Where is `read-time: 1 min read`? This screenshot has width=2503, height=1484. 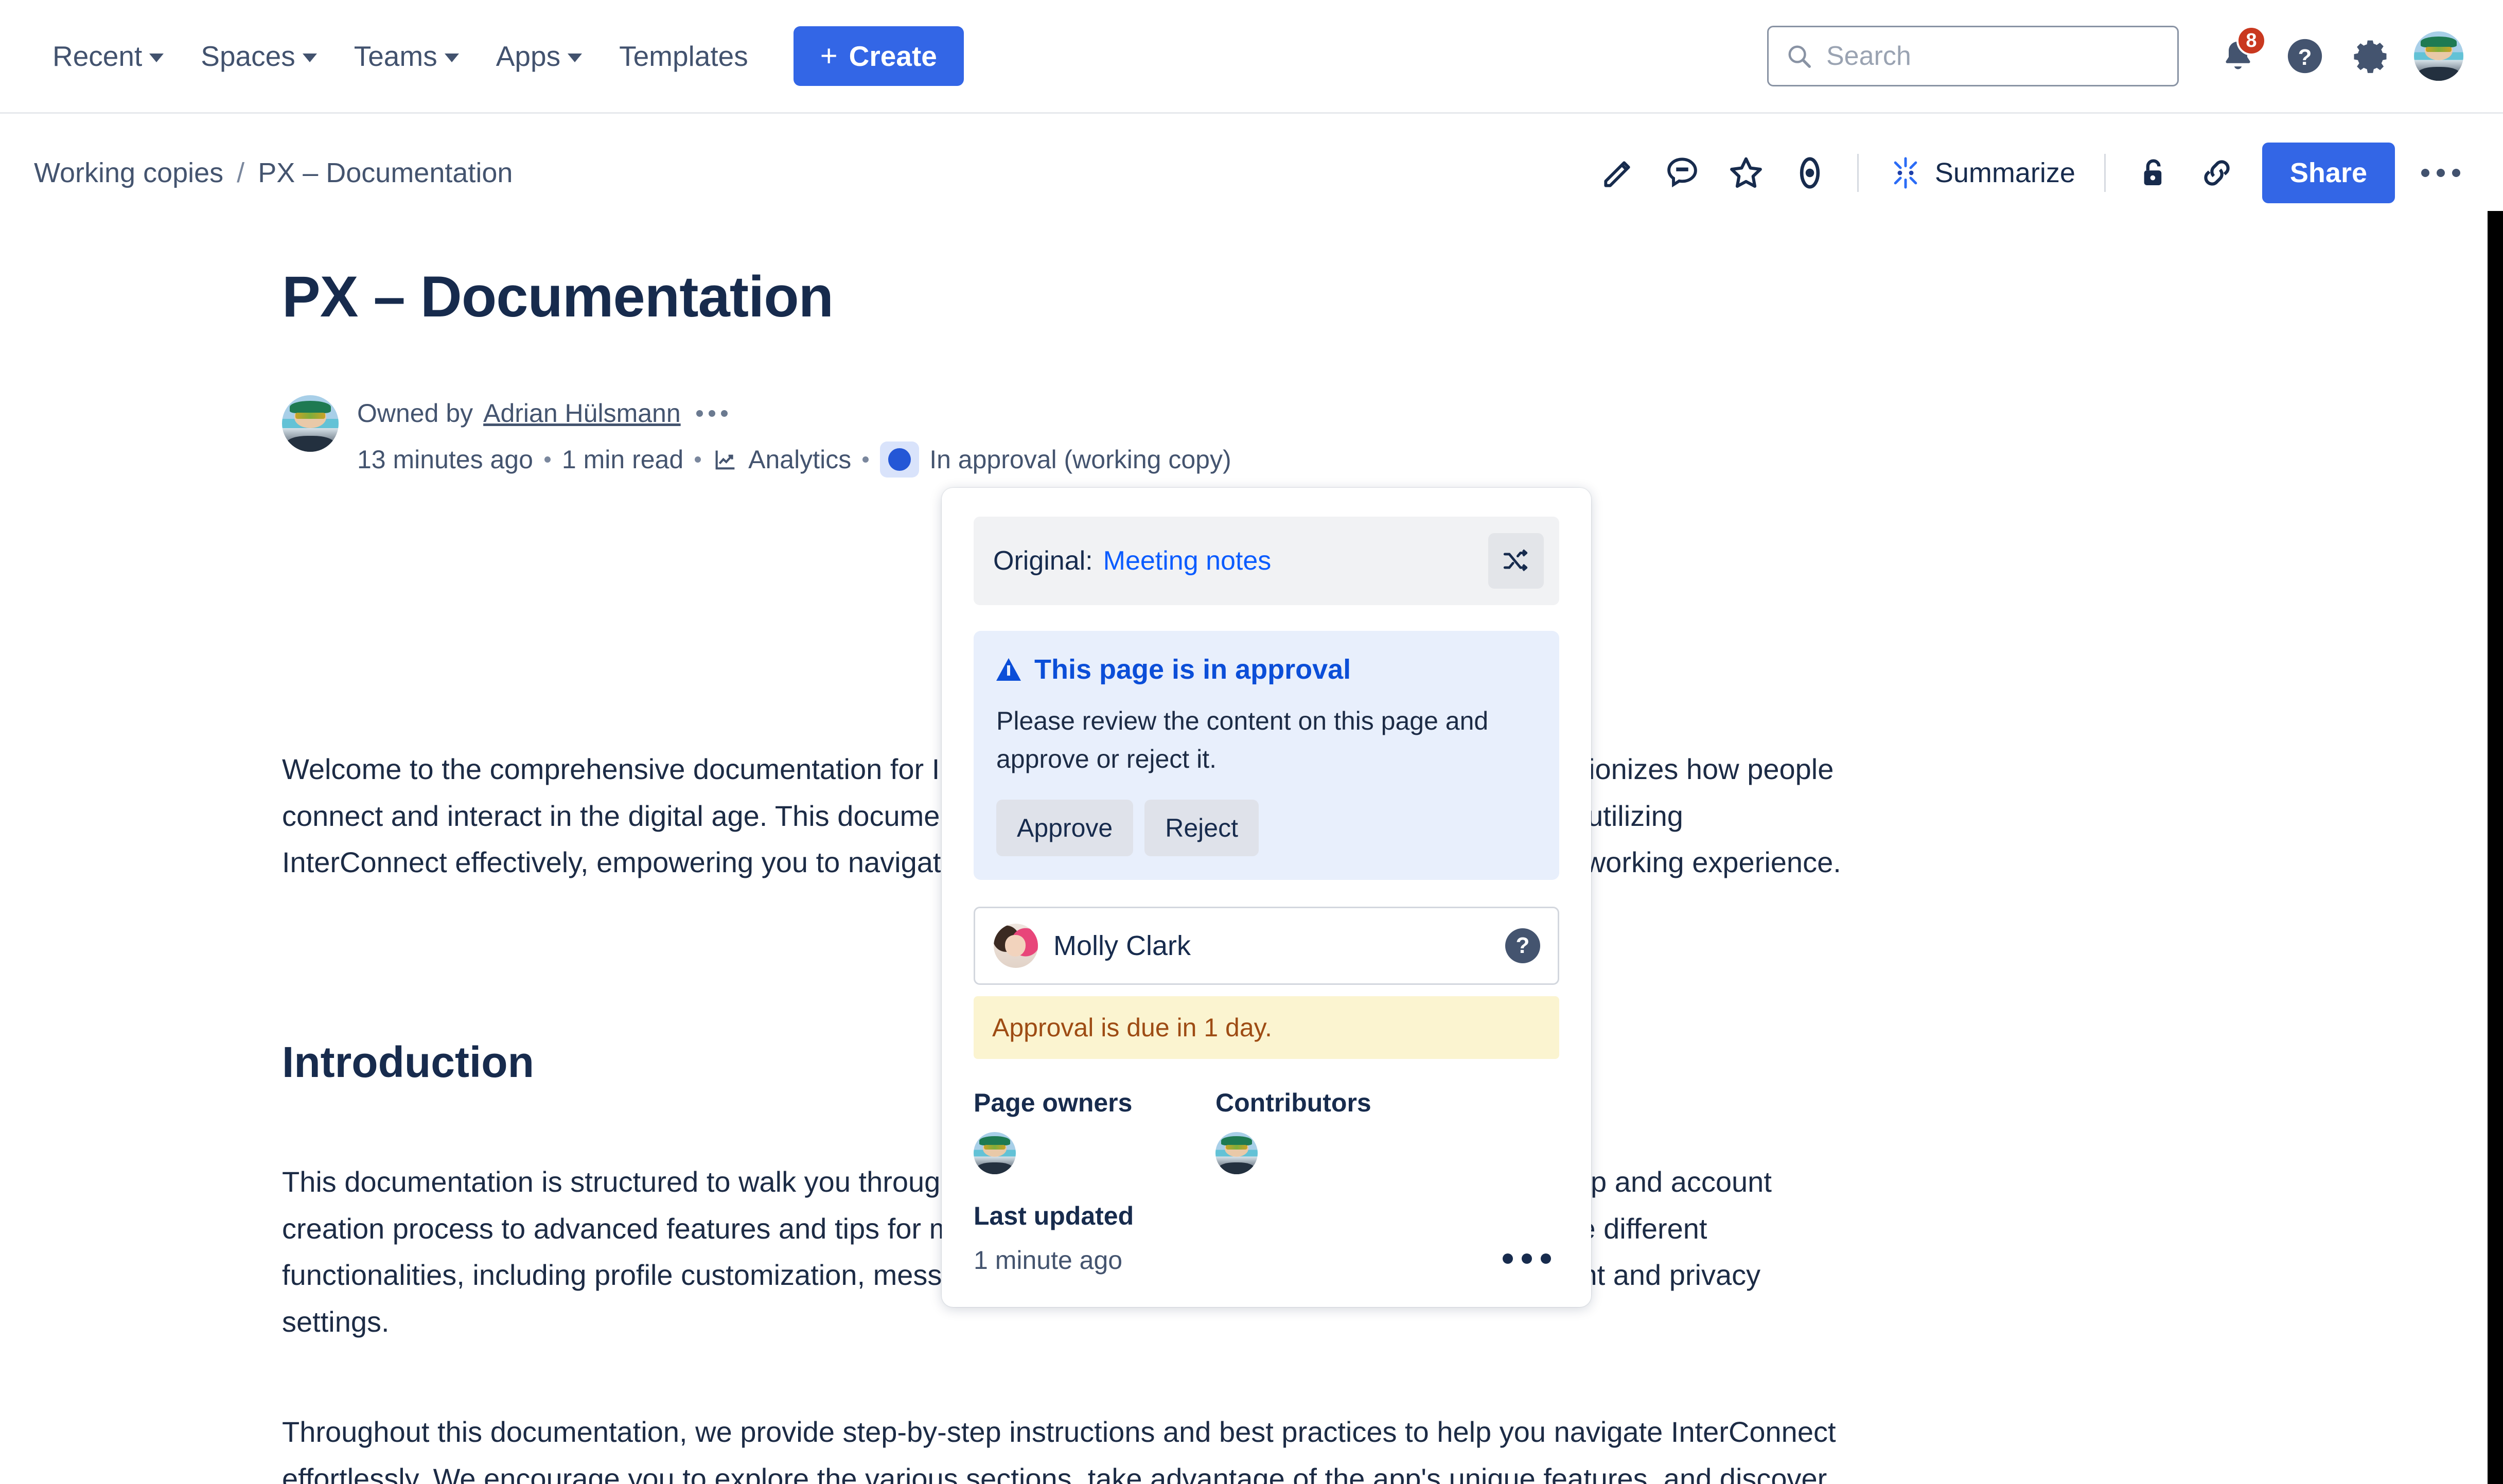
read-time: 1 min read is located at coordinates (622, 459).